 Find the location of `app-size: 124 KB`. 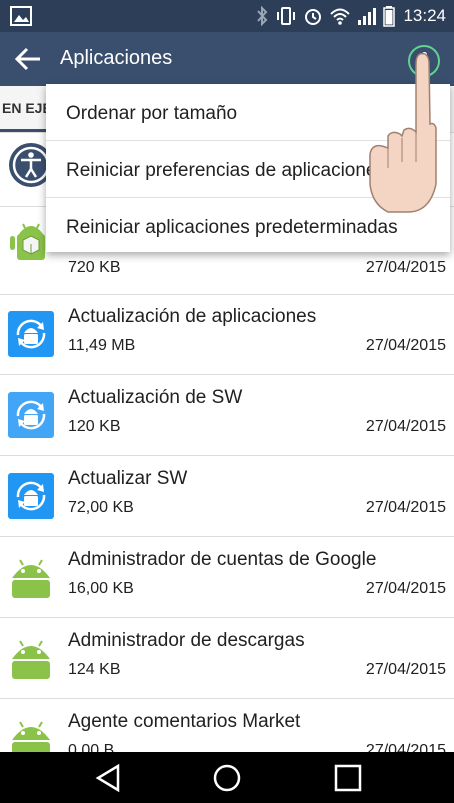

app-size: 124 KB is located at coordinates (94, 669).